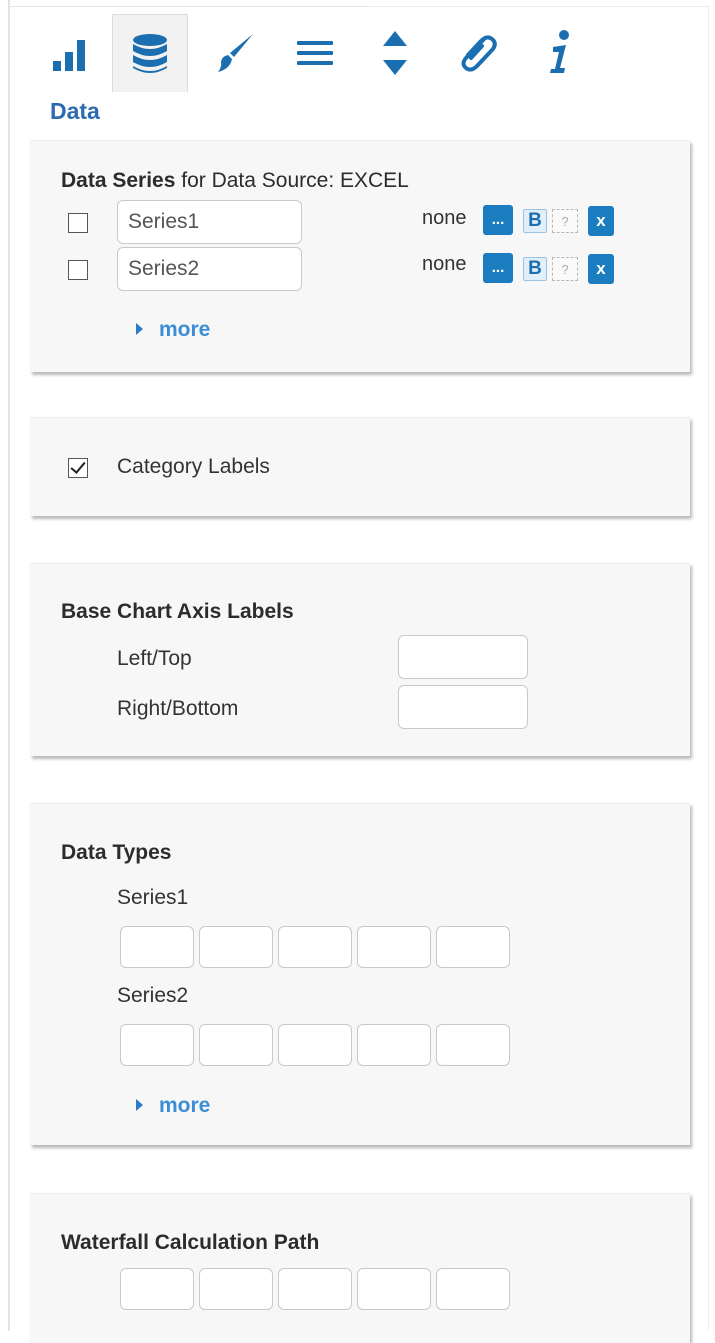  Describe the element at coordinates (209, 269) in the screenshot. I see `series2-name-input: Series2` at that location.